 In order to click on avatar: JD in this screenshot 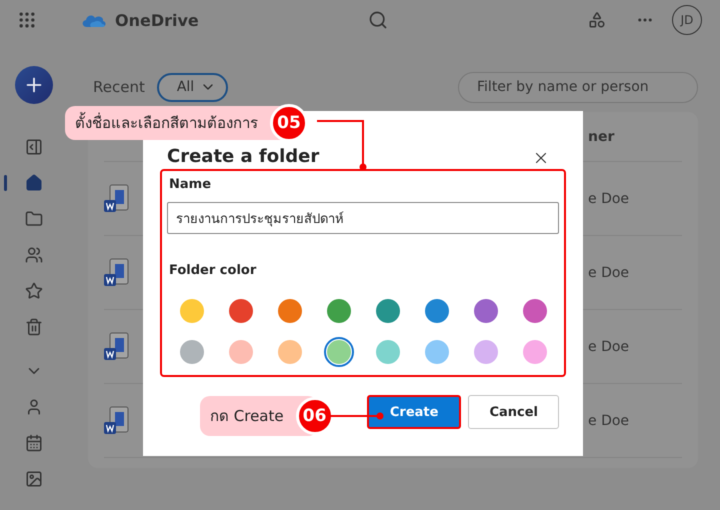, I will do `click(687, 20)`.